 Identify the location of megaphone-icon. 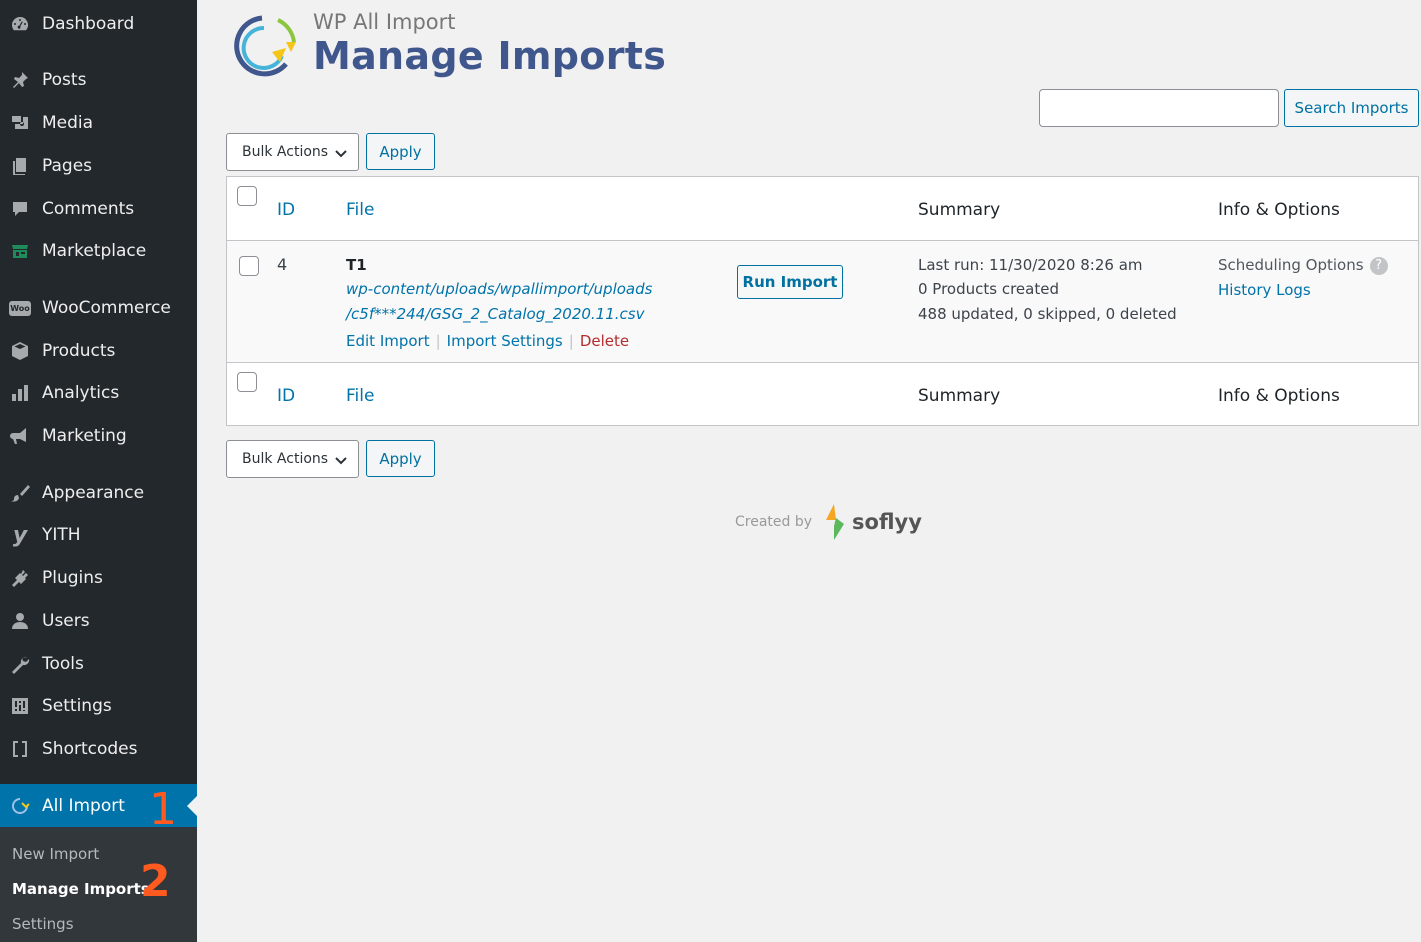
(20, 436).